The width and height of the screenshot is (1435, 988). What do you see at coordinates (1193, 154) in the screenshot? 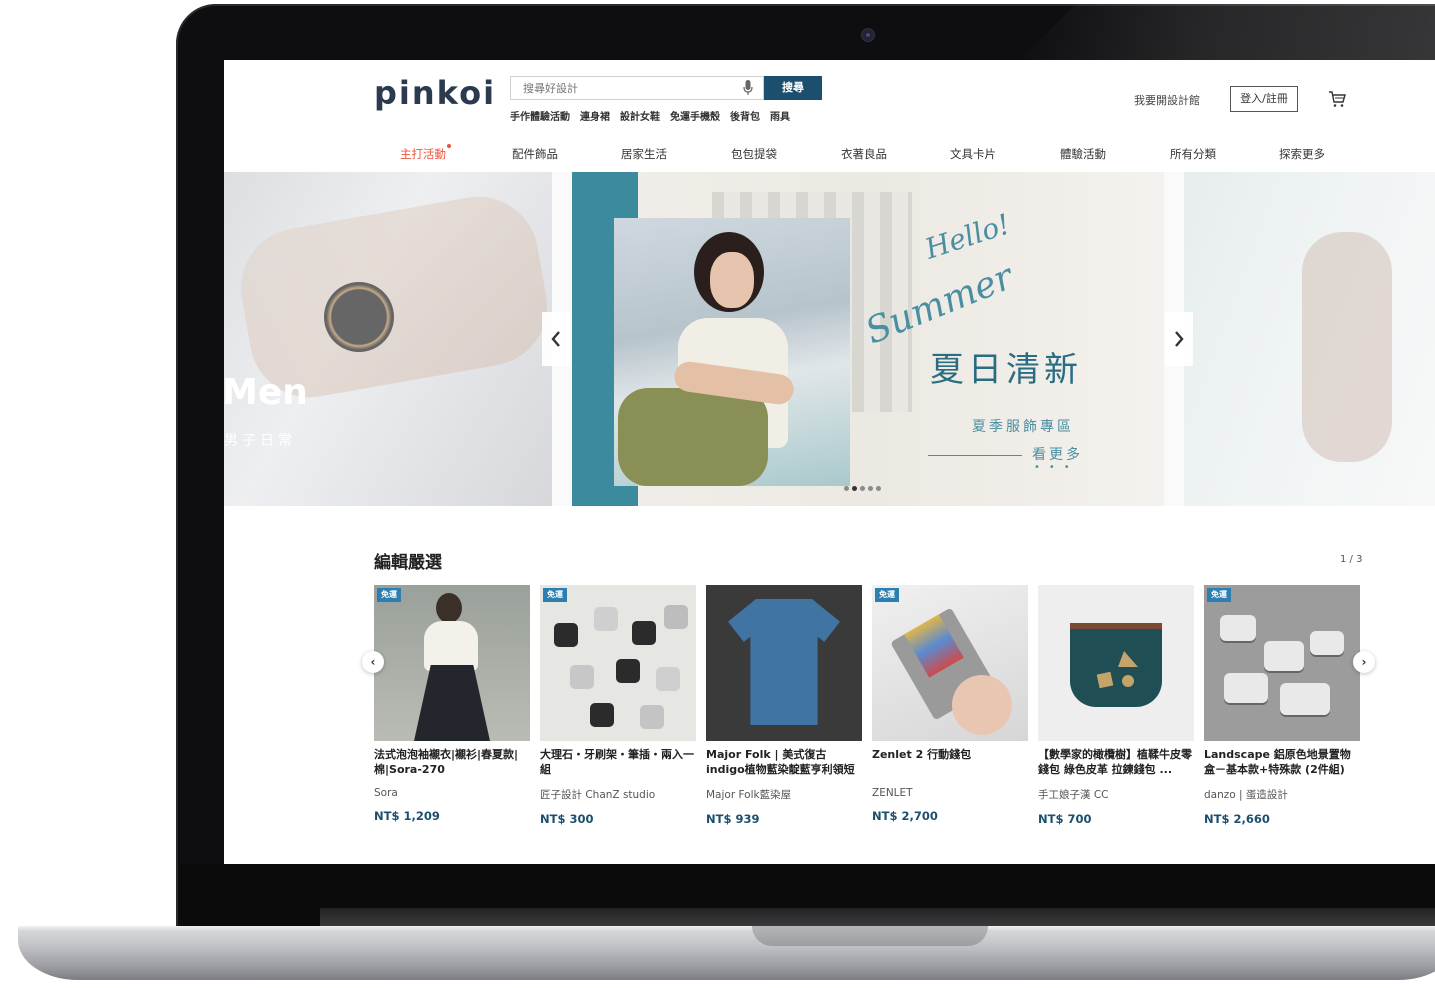
I see `nav-item-all-categories: 所有分類` at bounding box center [1193, 154].